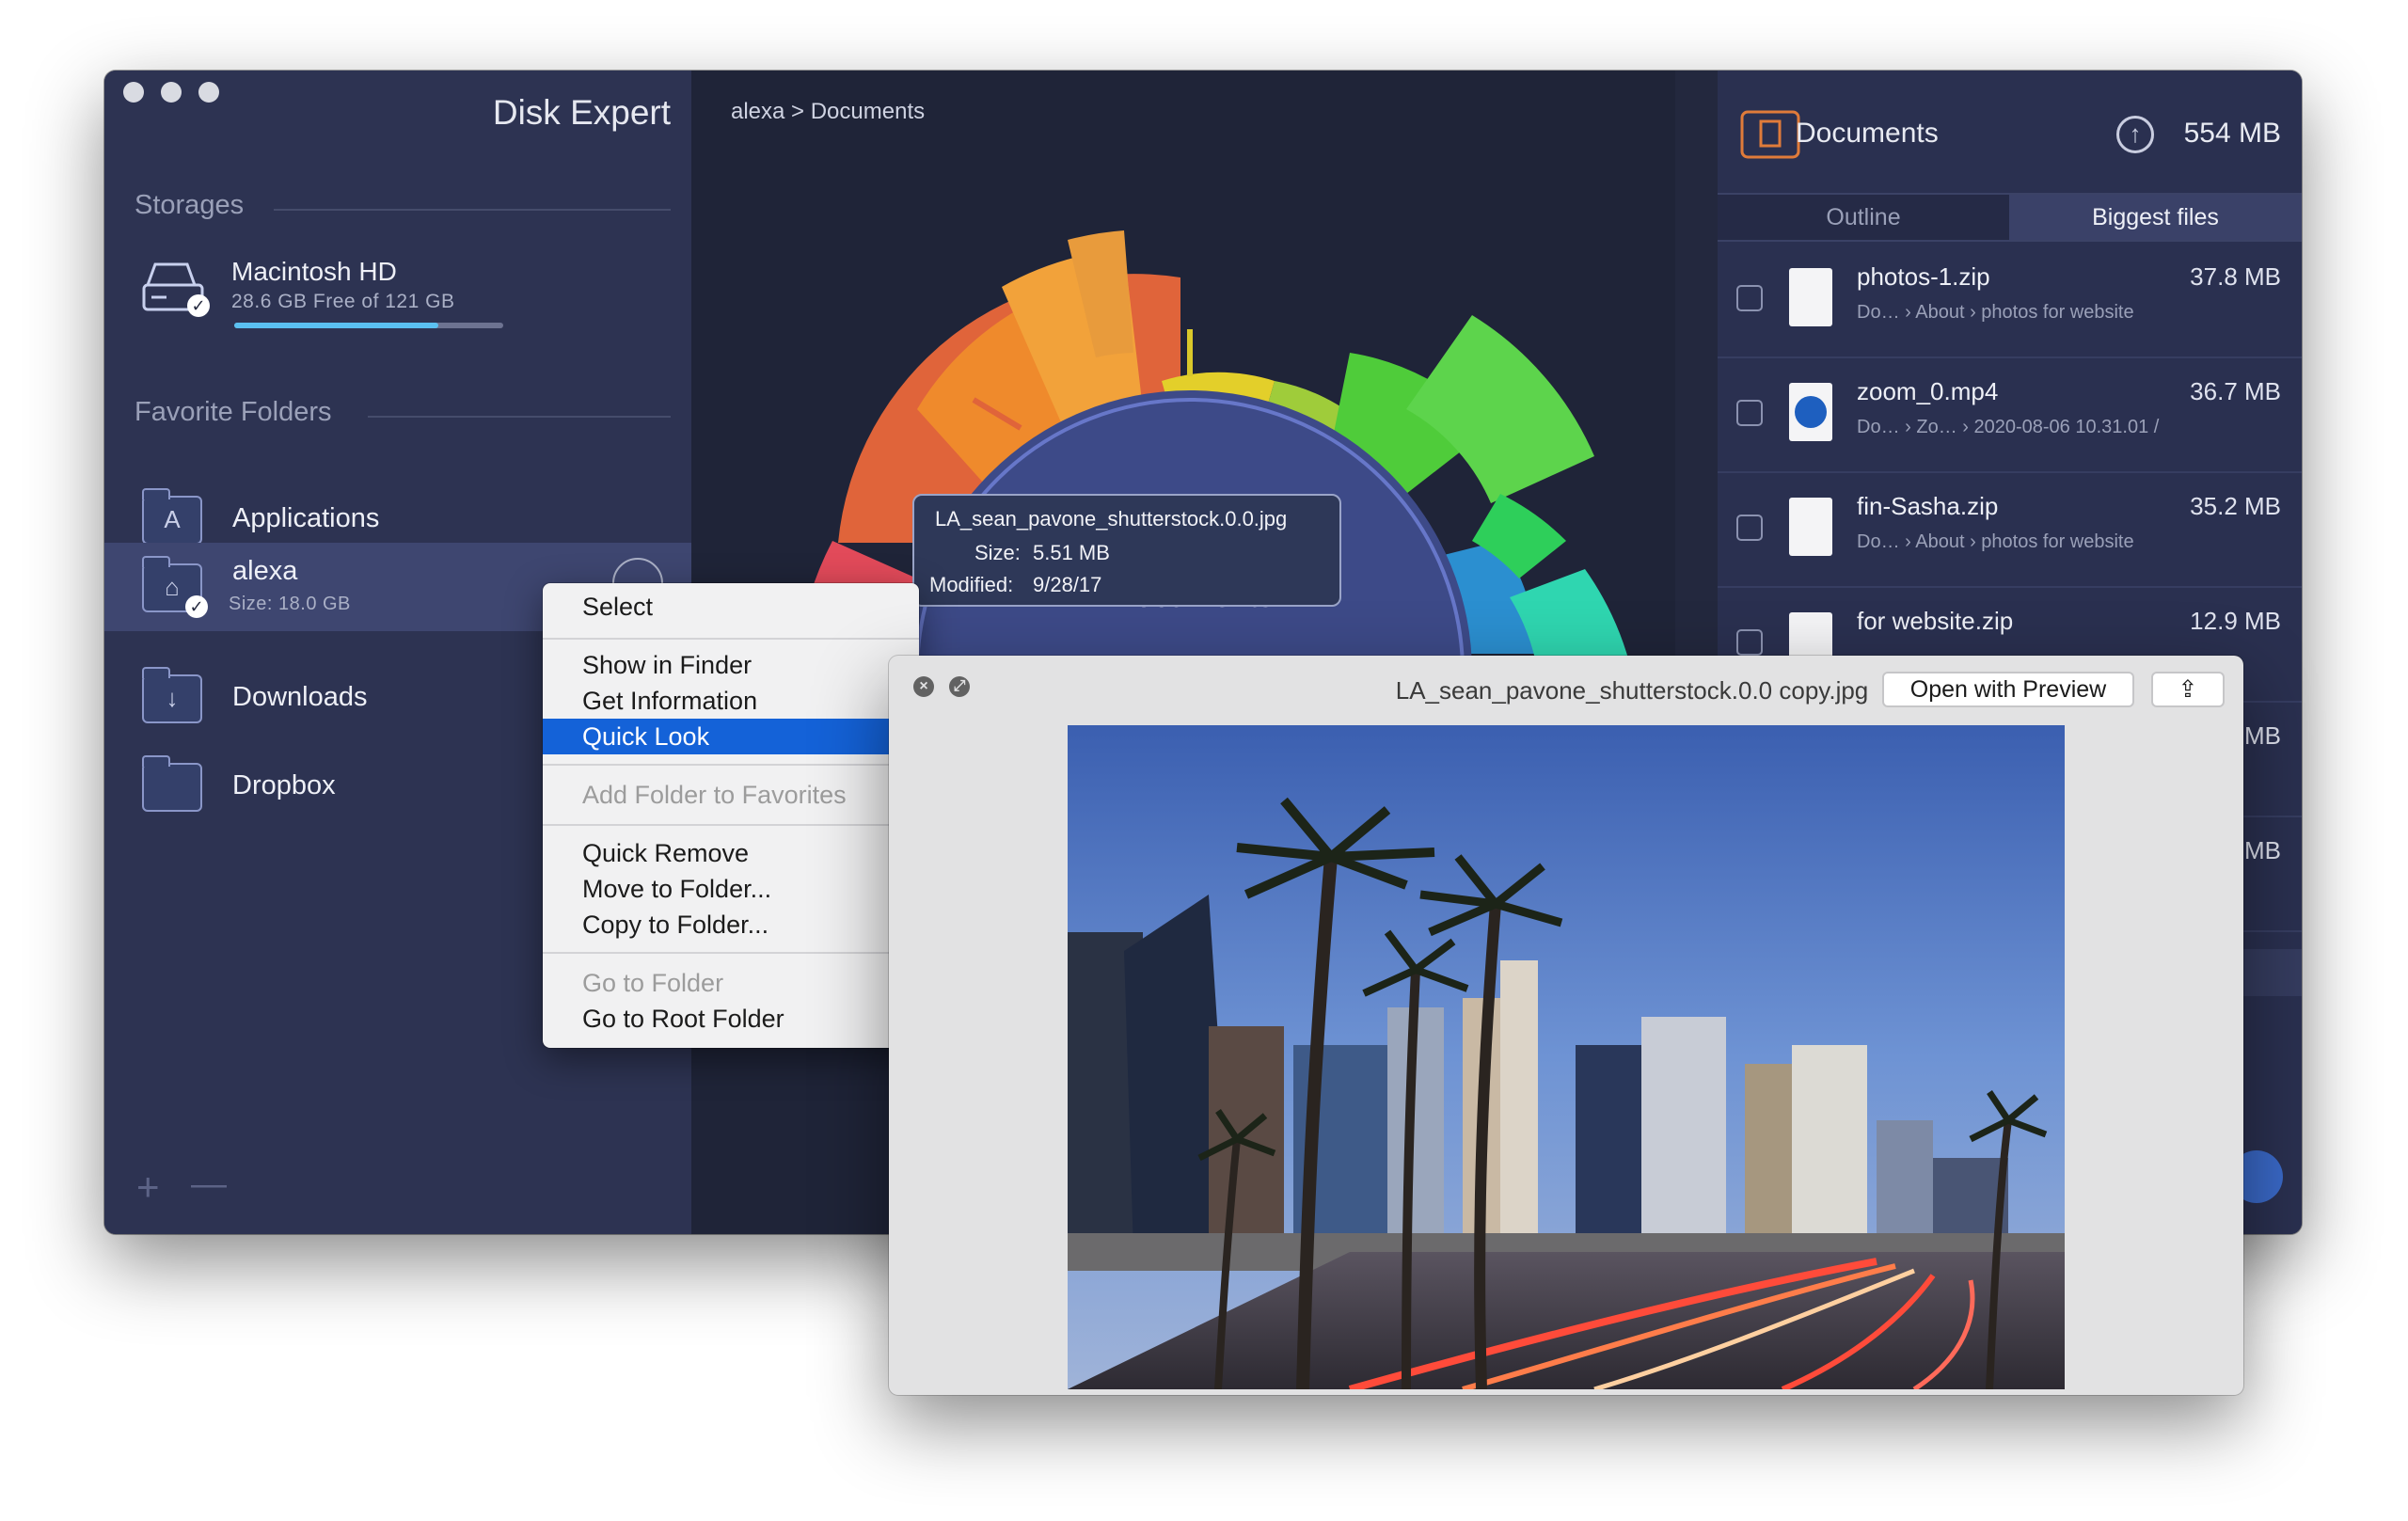  What do you see at coordinates (582, 112) in the screenshot?
I see `app-title: Disk Expert` at bounding box center [582, 112].